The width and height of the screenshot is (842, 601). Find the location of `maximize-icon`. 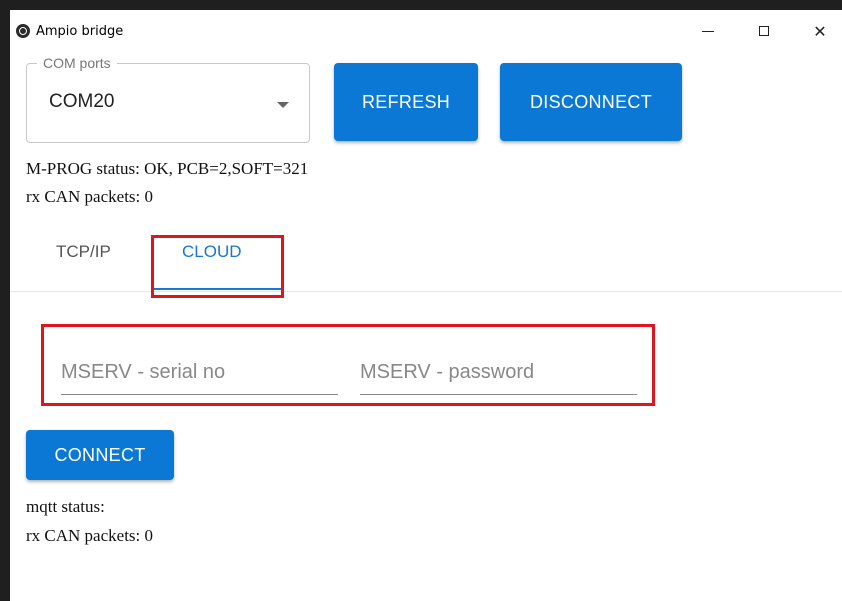

maximize-icon is located at coordinates (764, 31).